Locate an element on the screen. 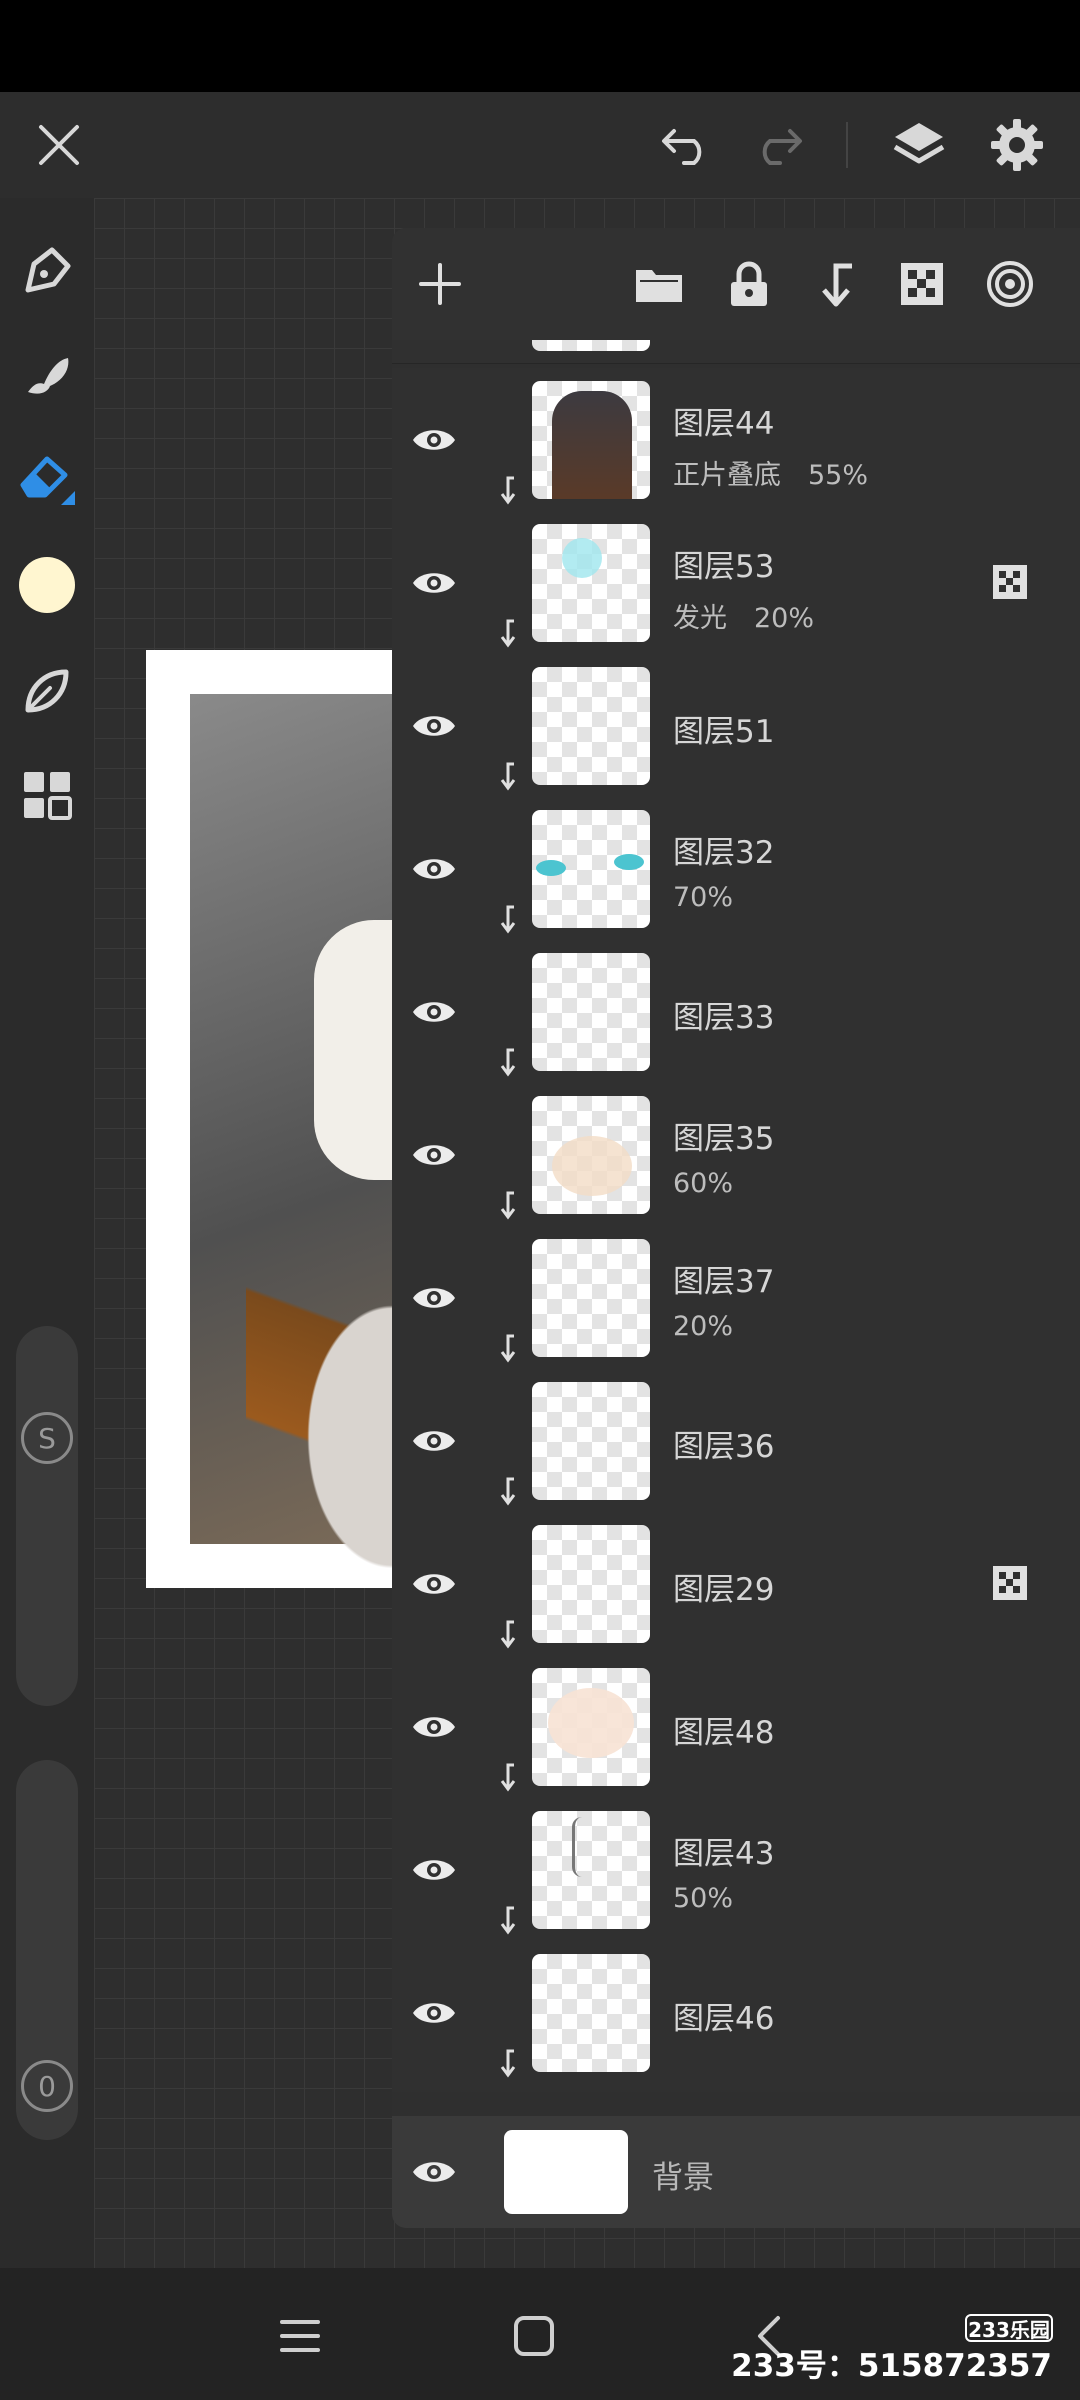 The height and width of the screenshot is (2400, 1080). left-toolbar: S 0 is located at coordinates (47, 1233).